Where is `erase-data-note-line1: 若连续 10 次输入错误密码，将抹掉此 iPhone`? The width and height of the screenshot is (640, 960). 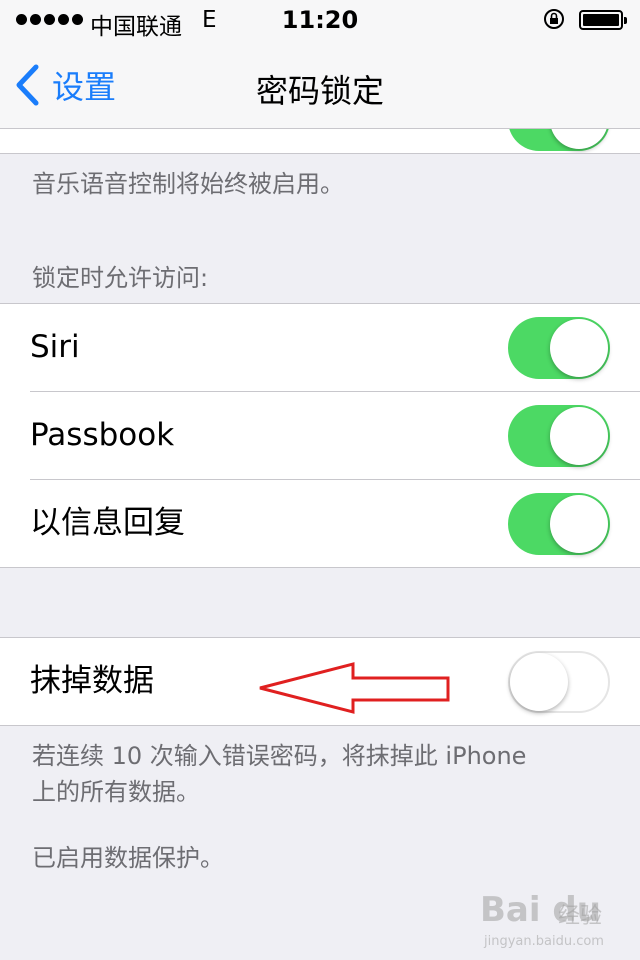
erase-data-note-line1: 若连续 10 次输入错误密码，将抹掉此 iPhone is located at coordinates (279, 756).